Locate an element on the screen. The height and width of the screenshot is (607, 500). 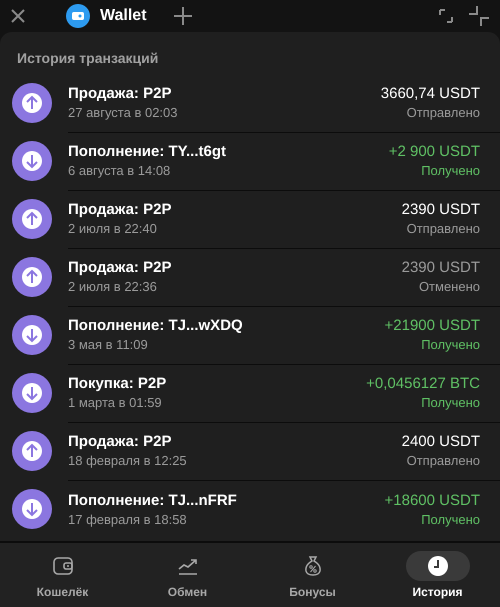
close-icon is located at coordinates (18, 16).